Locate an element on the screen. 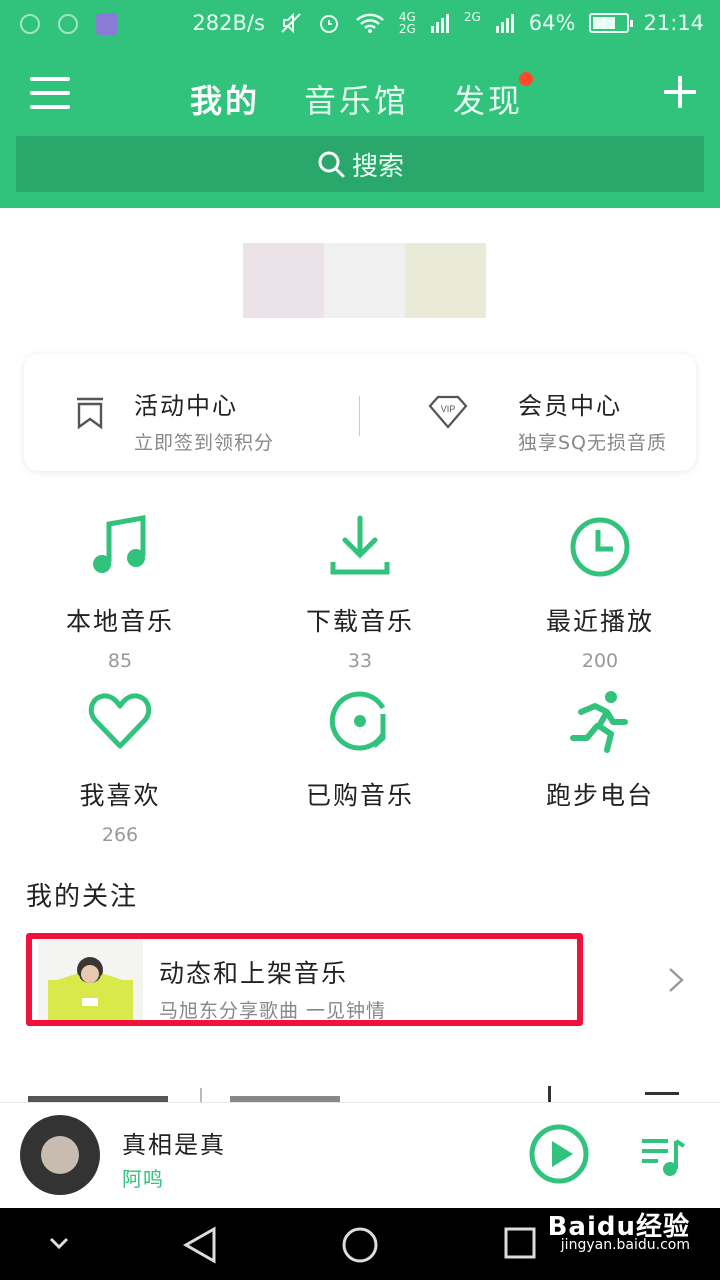  playlist-icon is located at coordinates (663, 1157).